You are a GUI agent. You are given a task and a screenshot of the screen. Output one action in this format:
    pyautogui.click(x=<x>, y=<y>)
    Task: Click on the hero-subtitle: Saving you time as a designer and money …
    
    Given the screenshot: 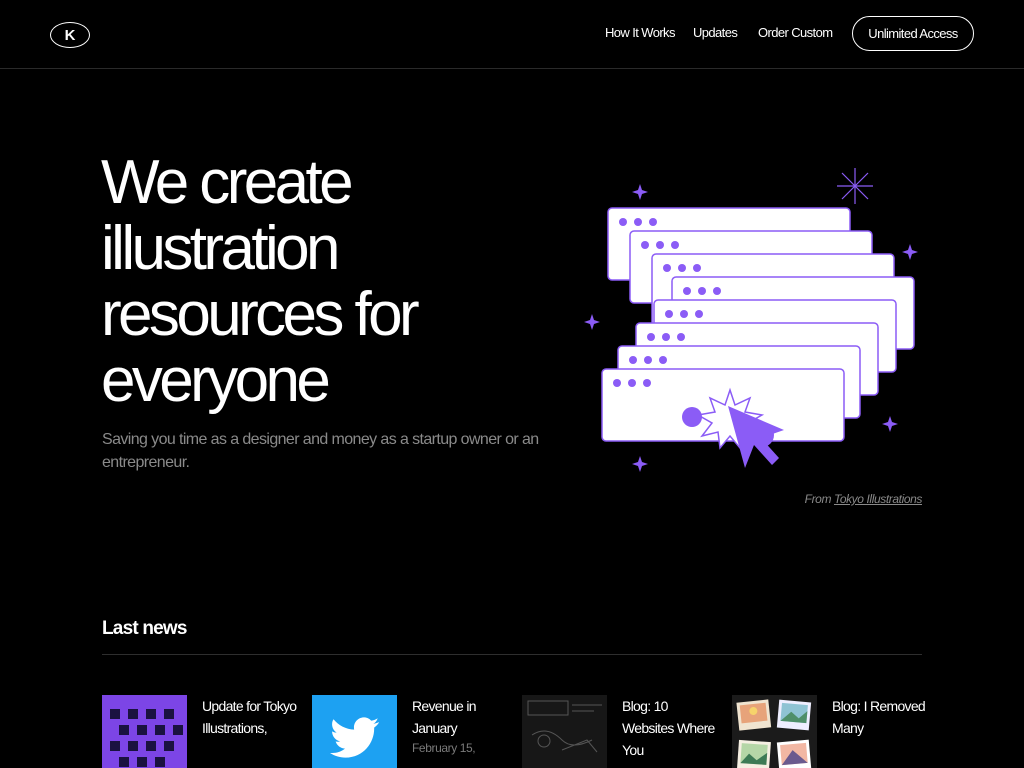 What is the action you would take?
    pyautogui.click(x=320, y=451)
    